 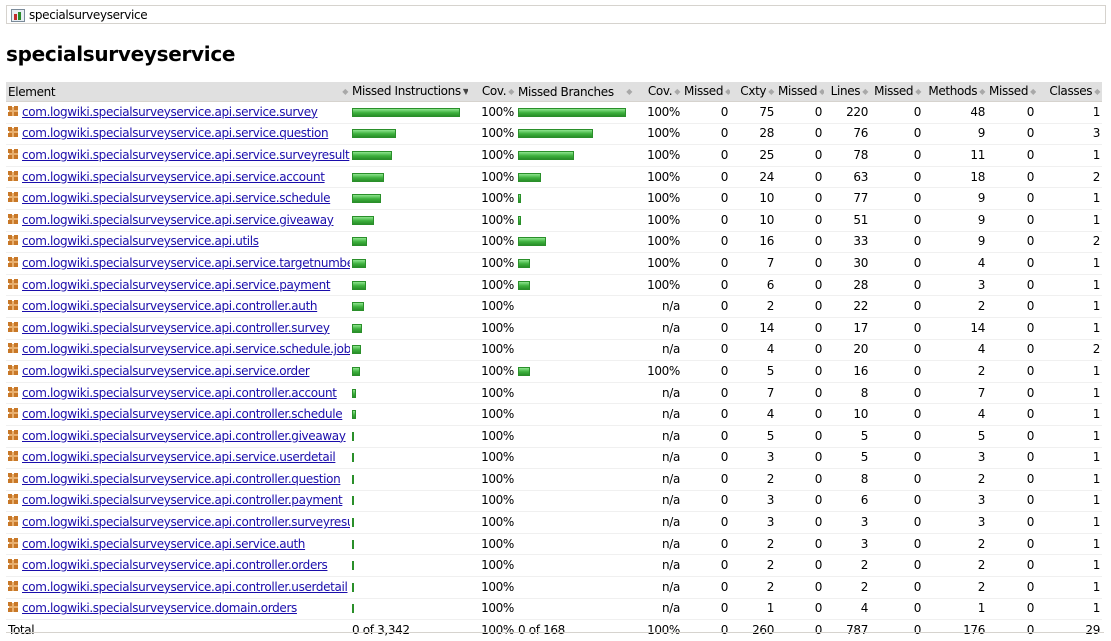 I want to click on cxty: 6, so click(x=753, y=285).